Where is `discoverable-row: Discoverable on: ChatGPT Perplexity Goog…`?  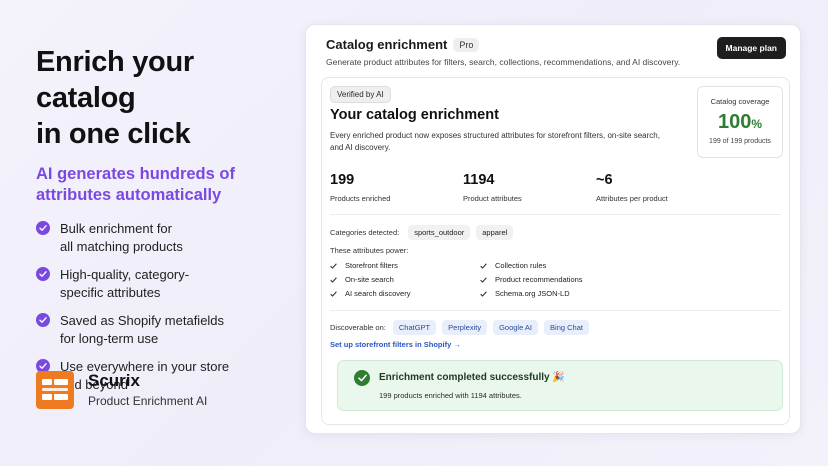 discoverable-row: Discoverable on: ChatGPT Perplexity Goog… is located at coordinates (462, 327).